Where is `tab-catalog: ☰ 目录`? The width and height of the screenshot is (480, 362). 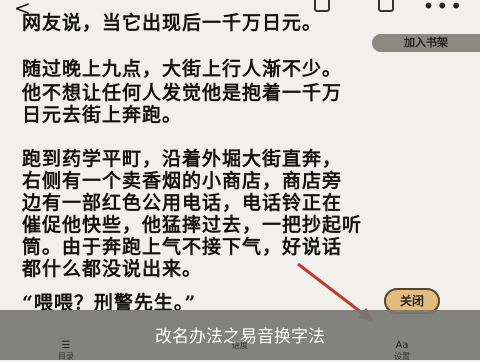 tab-catalog: ☰ 目录 is located at coordinates (66, 351).